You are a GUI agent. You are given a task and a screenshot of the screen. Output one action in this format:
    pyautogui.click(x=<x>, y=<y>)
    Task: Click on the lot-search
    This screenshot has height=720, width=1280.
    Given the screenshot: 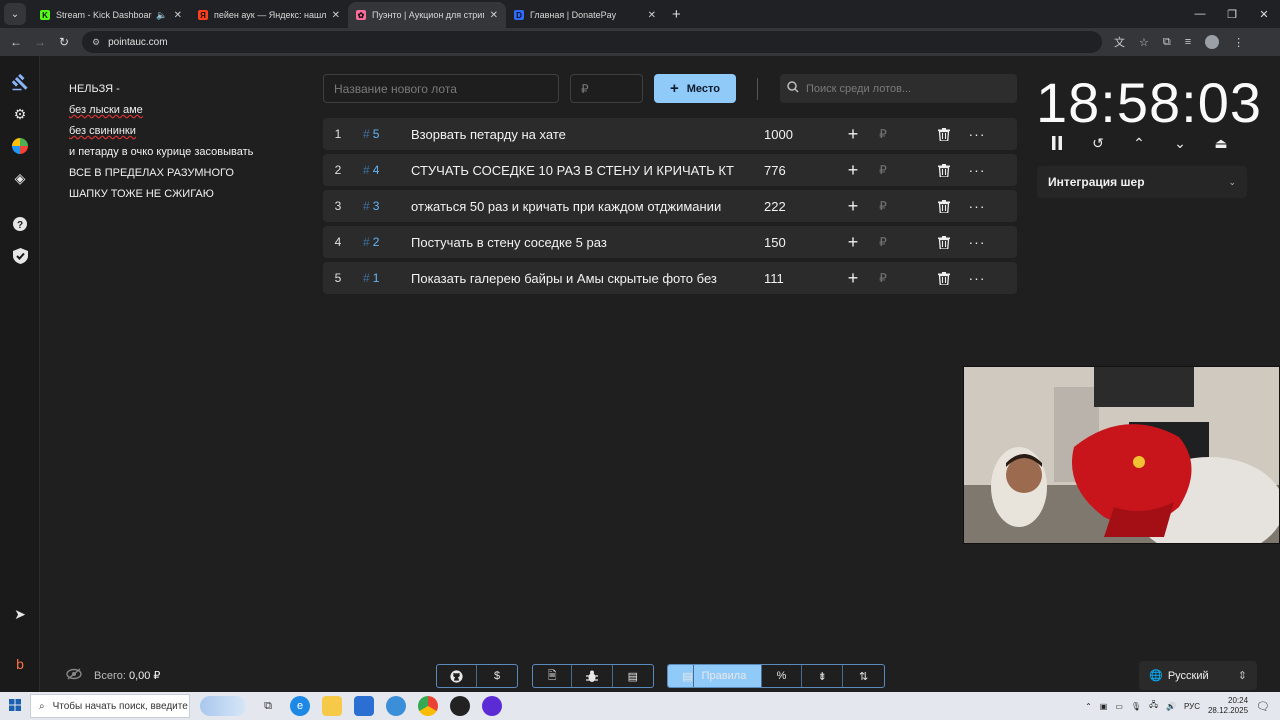 What is the action you would take?
    pyautogui.click(x=898, y=88)
    